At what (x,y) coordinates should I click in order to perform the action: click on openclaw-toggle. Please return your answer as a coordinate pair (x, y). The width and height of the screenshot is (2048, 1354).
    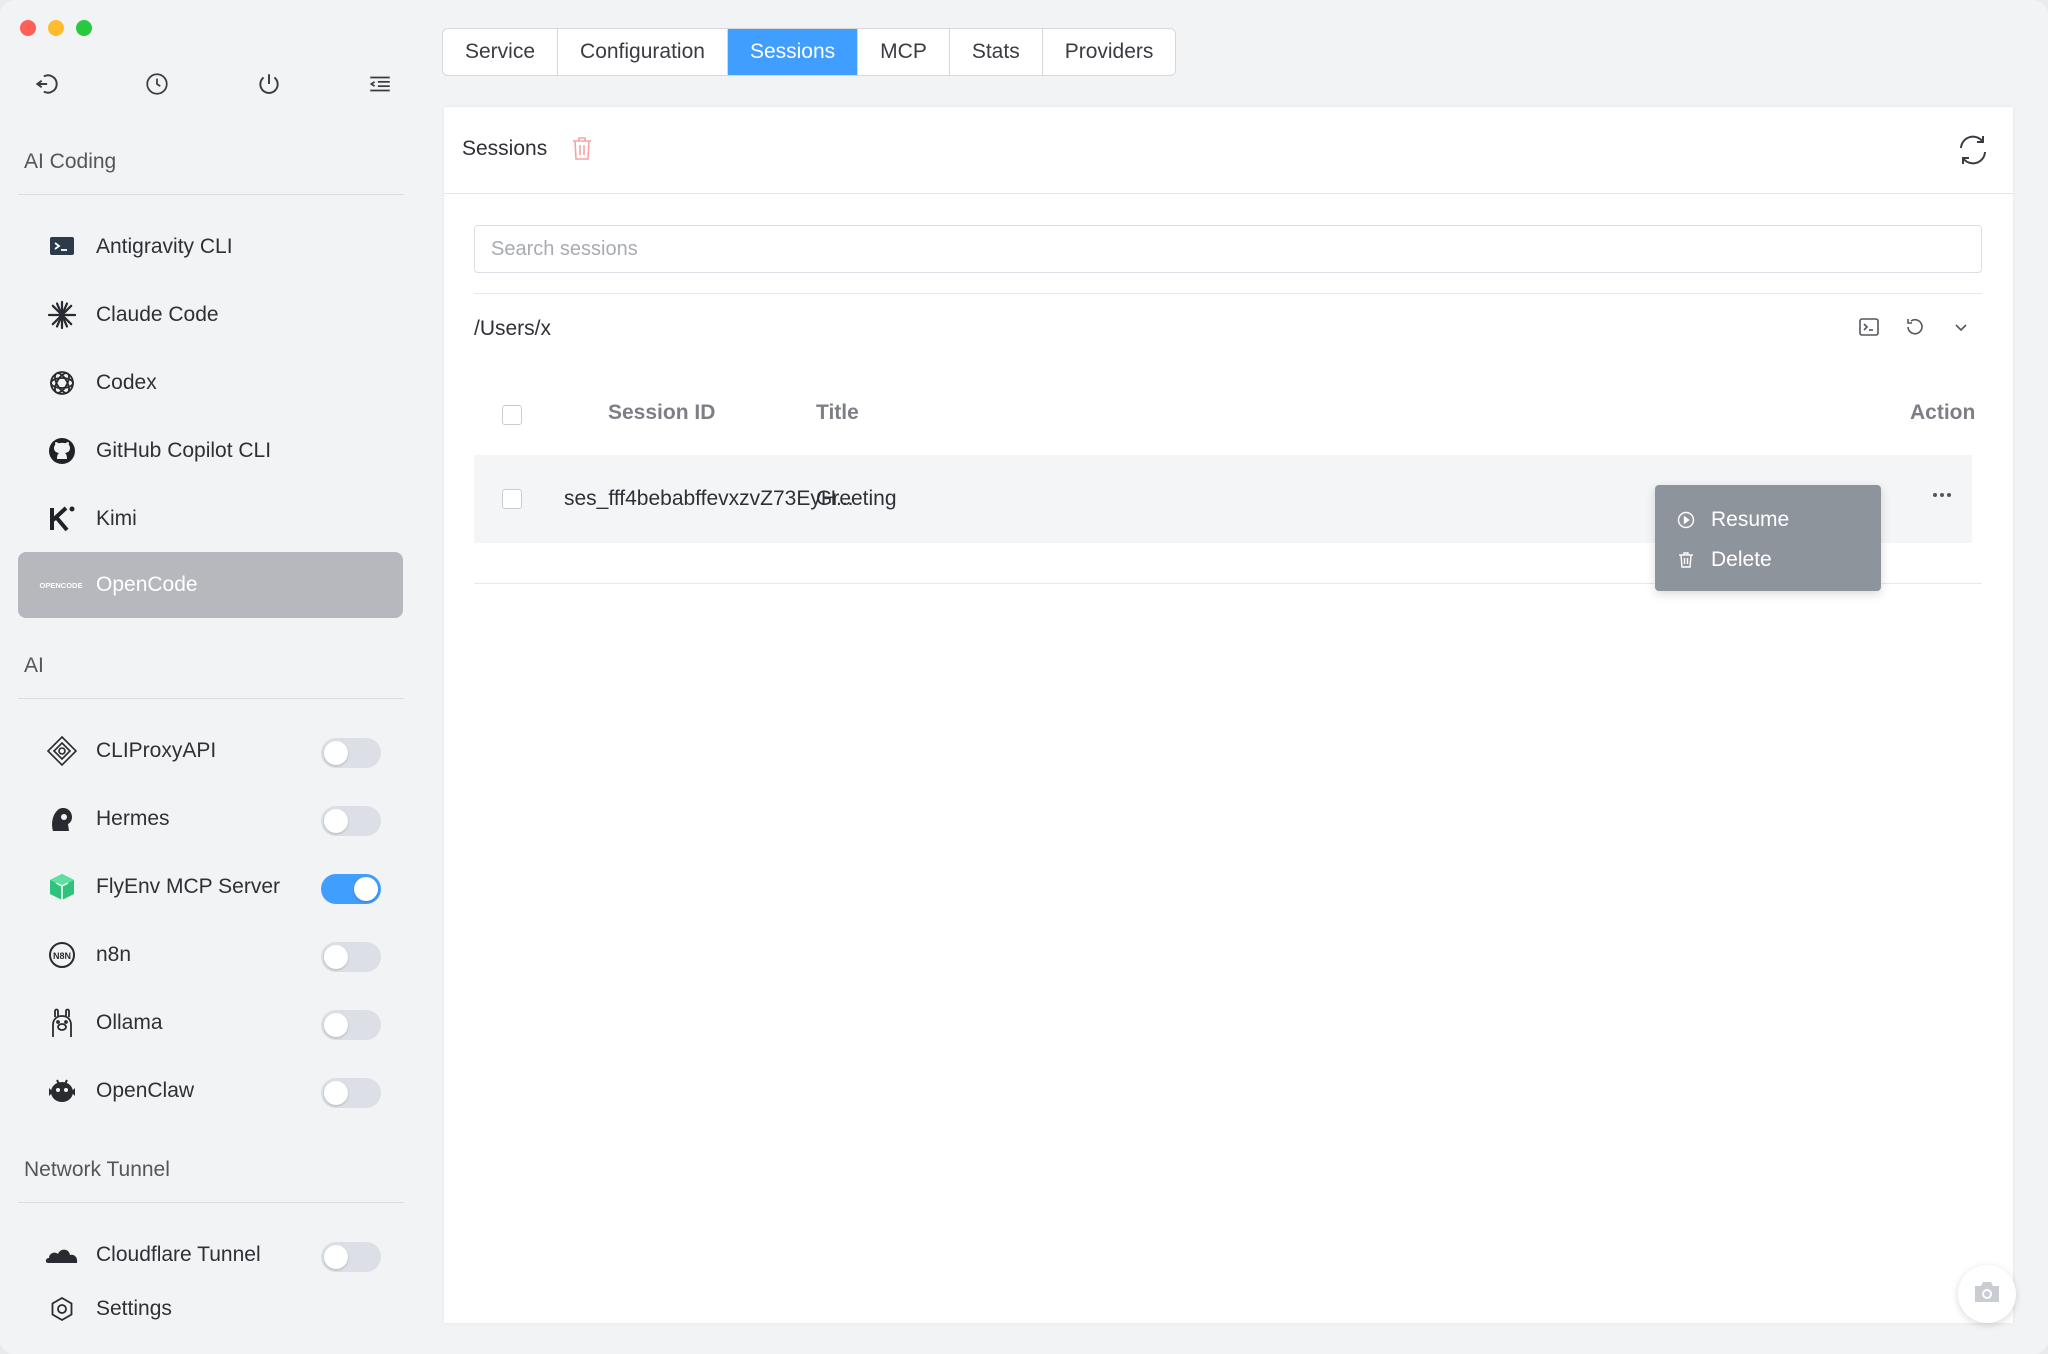
    Looking at the image, I should click on (351, 1093).